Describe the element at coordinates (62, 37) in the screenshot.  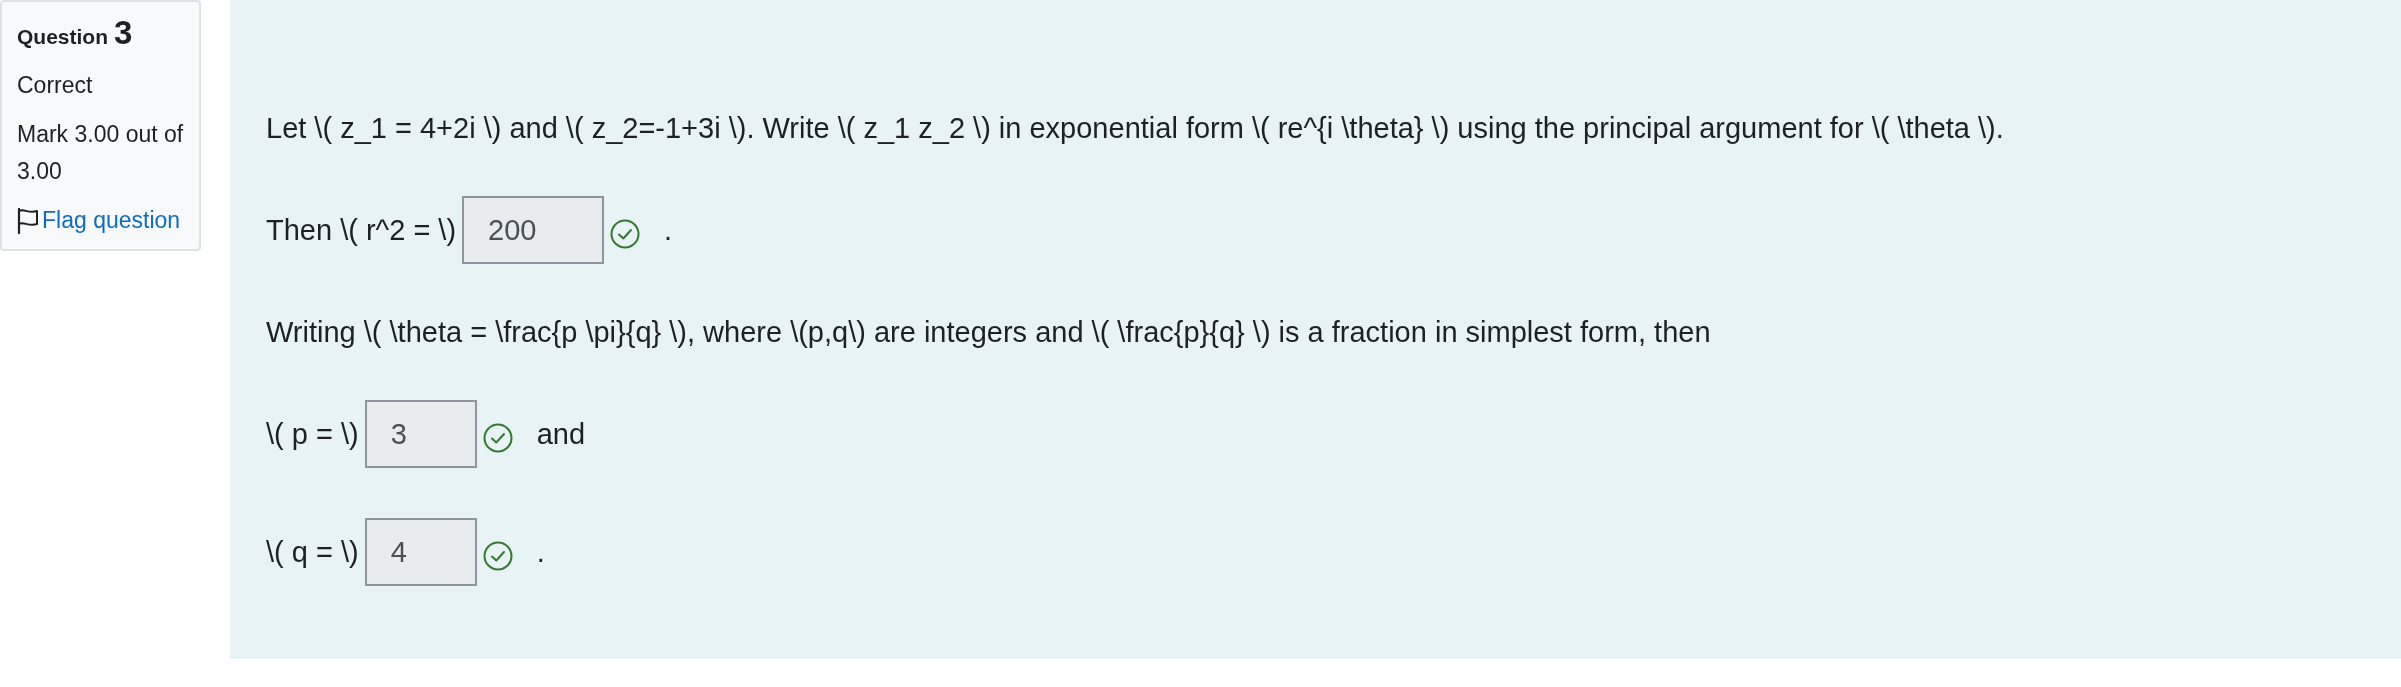
I see `question-label: Question` at that location.